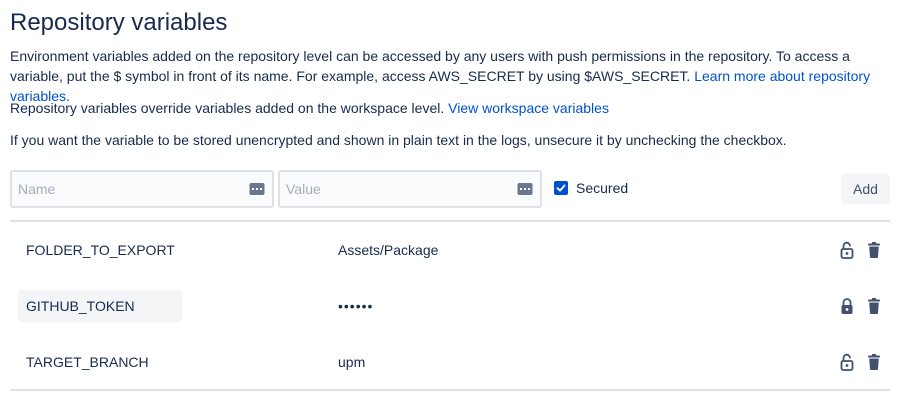  Describe the element at coordinates (100, 250) in the screenshot. I see `variable-name: FOLDER_TO_EXPORT` at that location.